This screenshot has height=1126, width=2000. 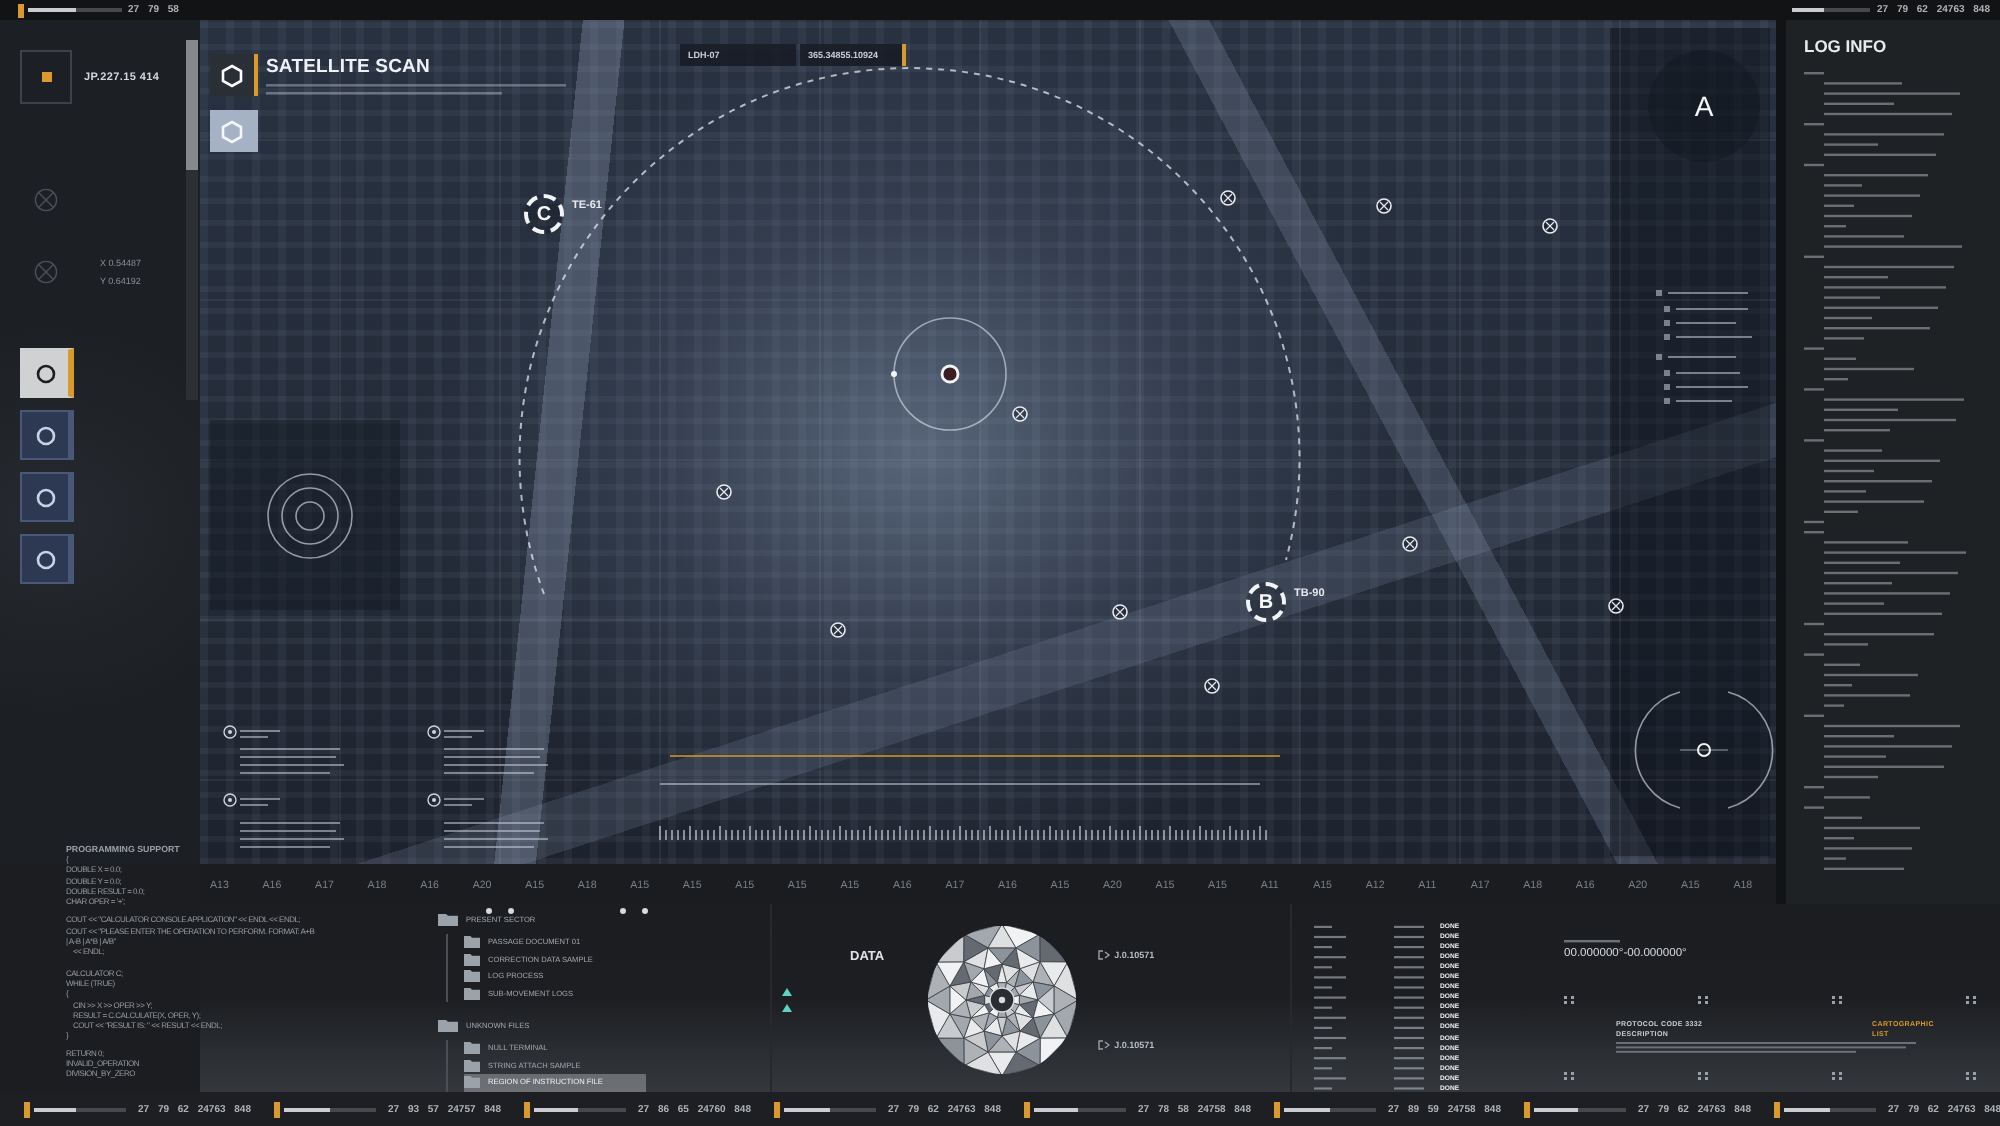 I want to click on scan-mode-button, so click(x=234, y=75).